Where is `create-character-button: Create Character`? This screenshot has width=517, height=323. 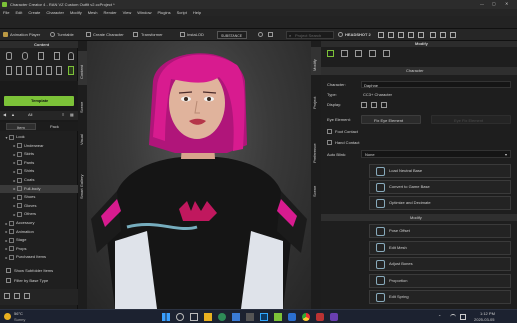
create-character-button: Create Character is located at coordinates (108, 35).